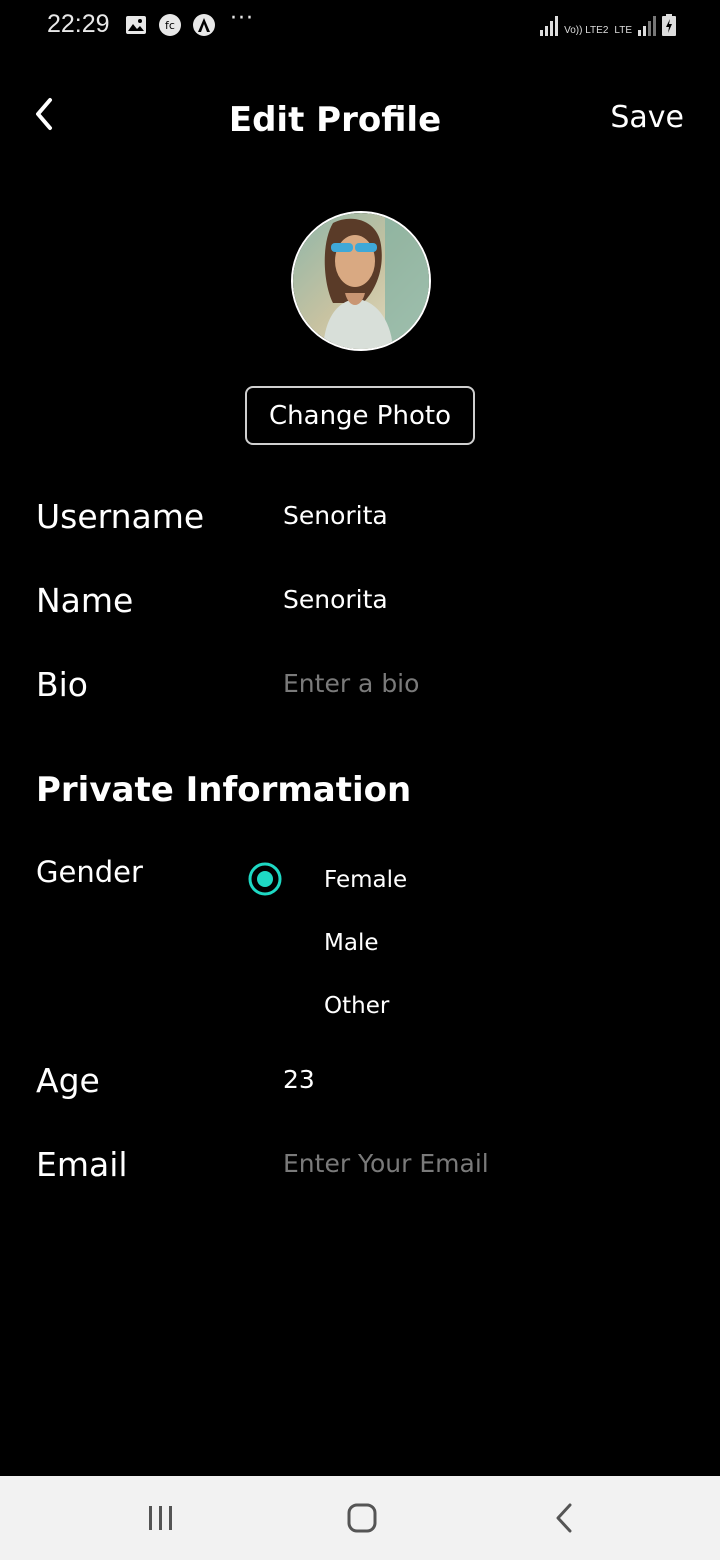 The image size is (720, 1560). Describe the element at coordinates (565, 1518) in the screenshot. I see `back-icon` at that location.